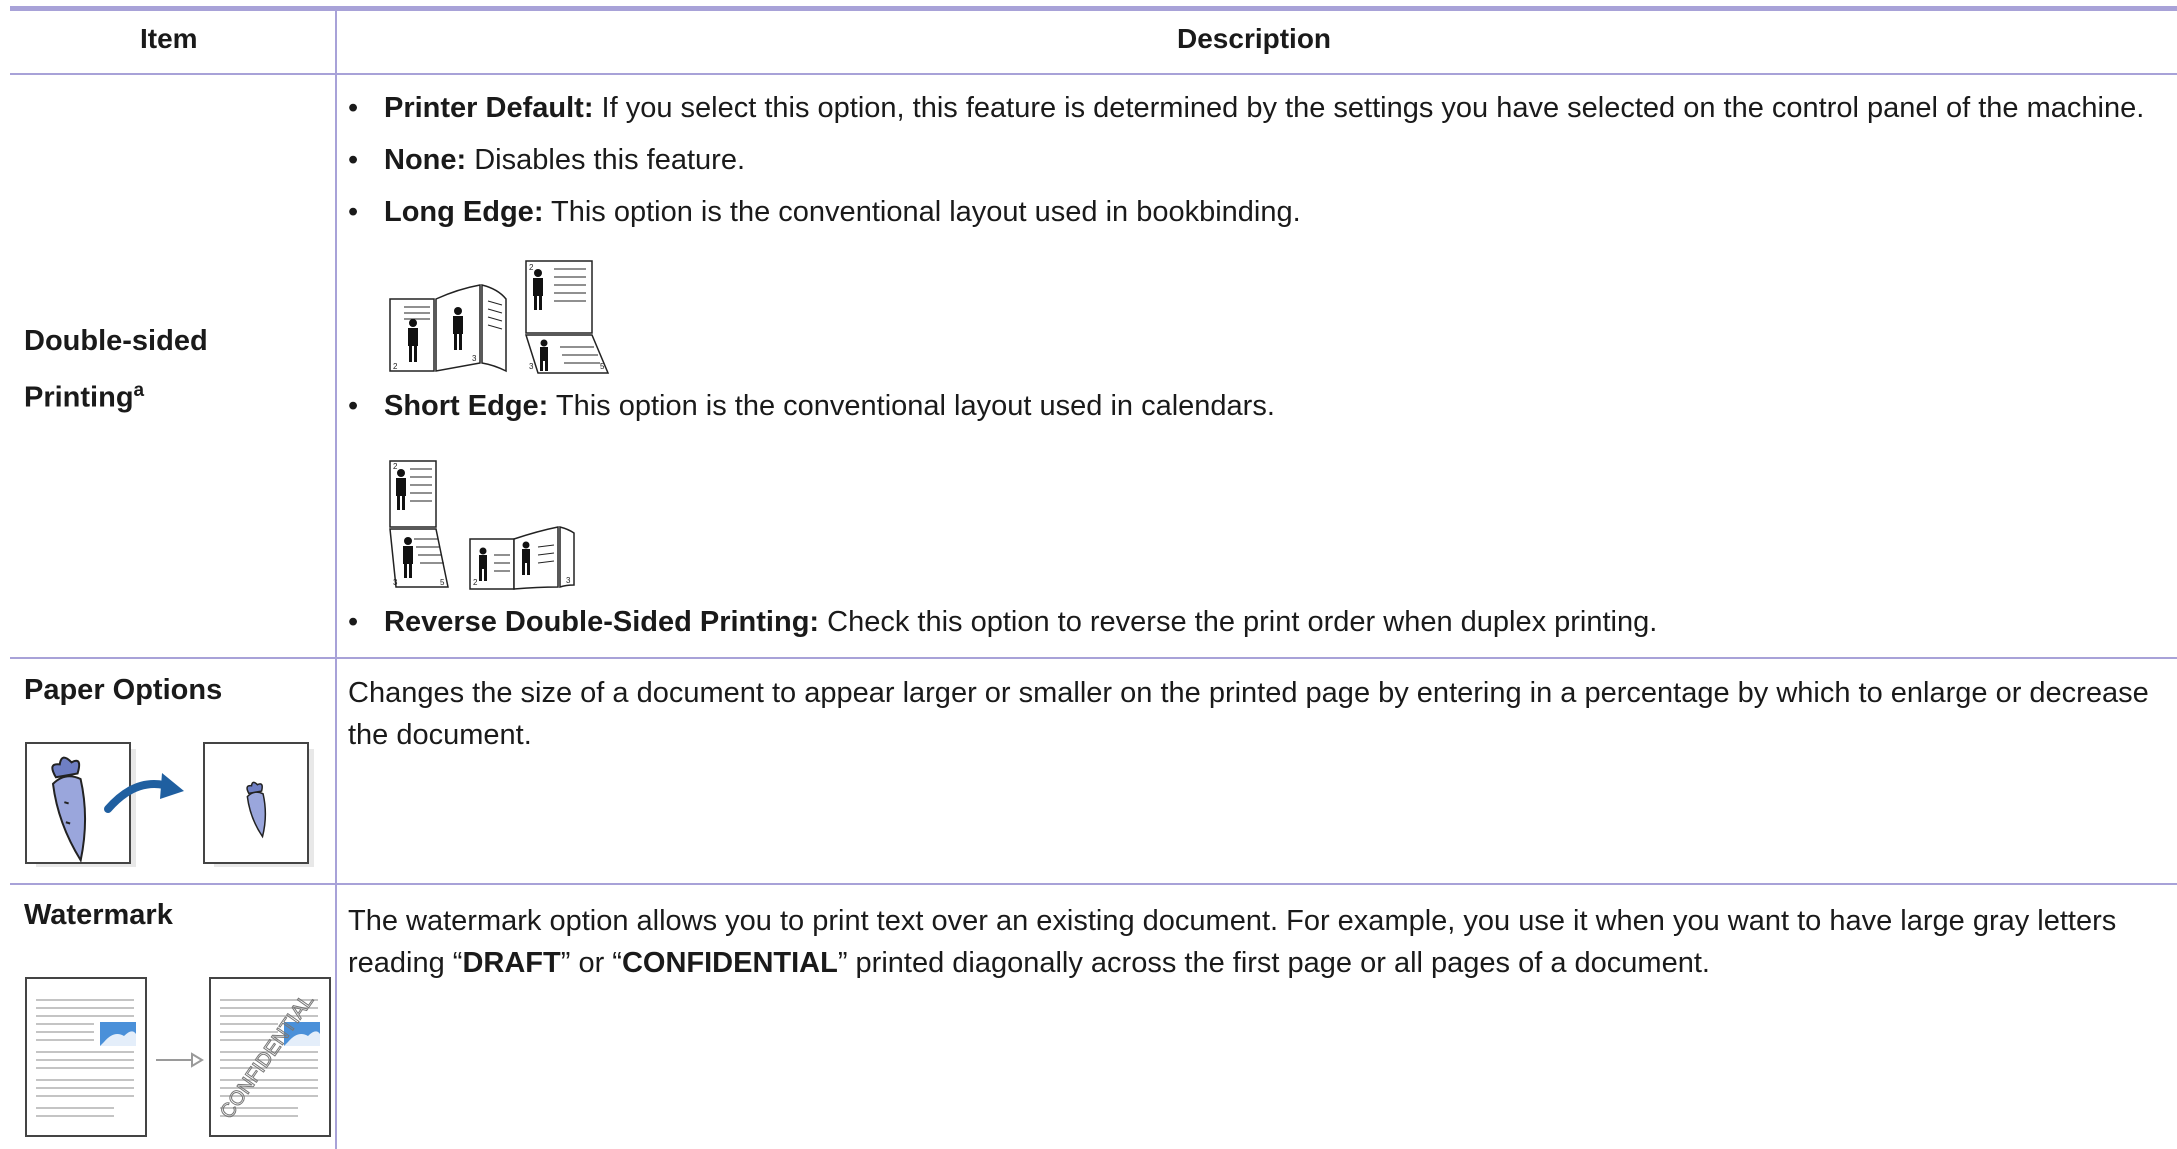  What do you see at coordinates (499, 317) in the screenshot?
I see `long-edge-illustration: 2 3 2 3 5` at bounding box center [499, 317].